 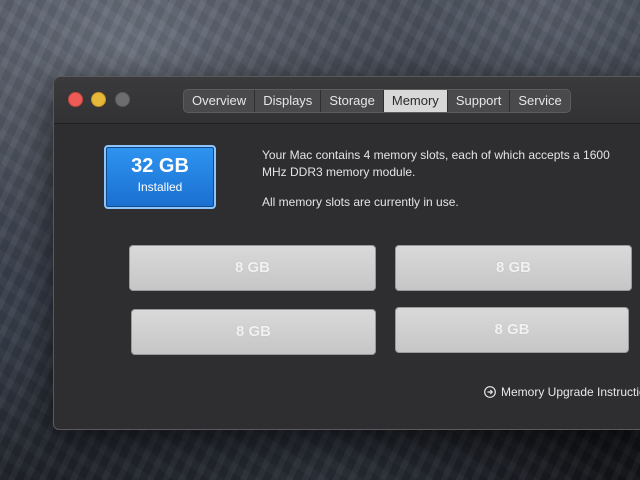 What do you see at coordinates (479, 101) in the screenshot?
I see `tab-support: Support` at bounding box center [479, 101].